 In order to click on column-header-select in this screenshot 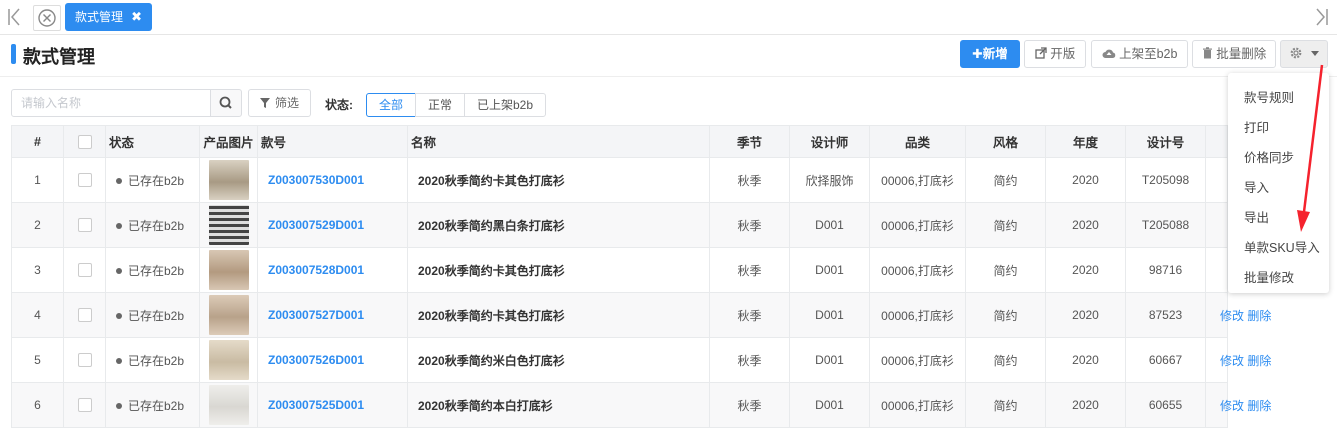, I will do `click(84, 141)`.